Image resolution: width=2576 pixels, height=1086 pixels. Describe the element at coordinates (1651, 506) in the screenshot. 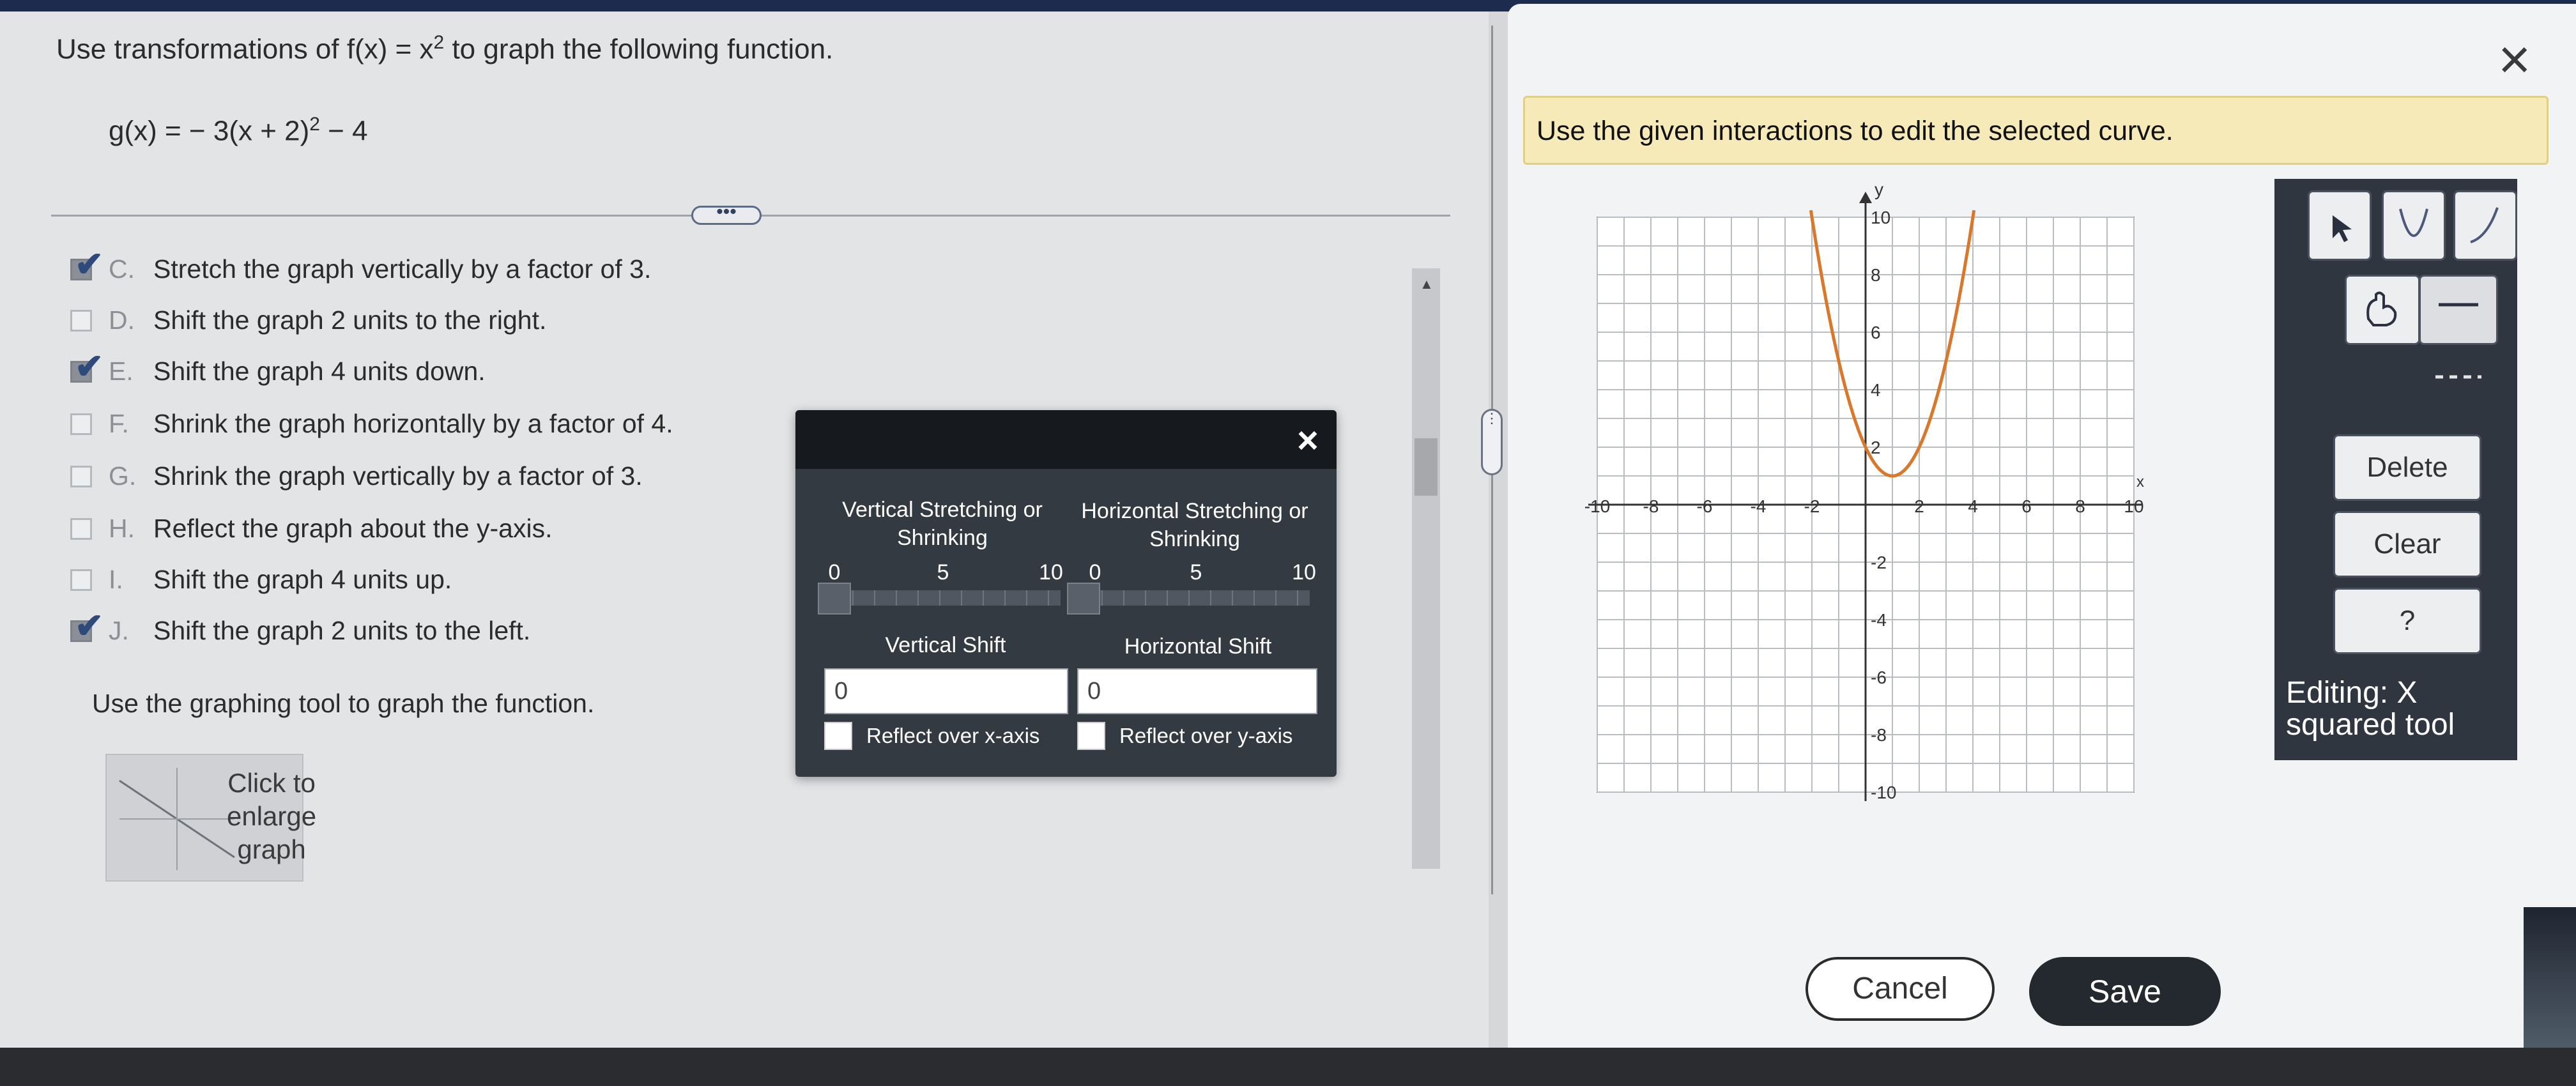

I see `x-tick-label: -8` at that location.